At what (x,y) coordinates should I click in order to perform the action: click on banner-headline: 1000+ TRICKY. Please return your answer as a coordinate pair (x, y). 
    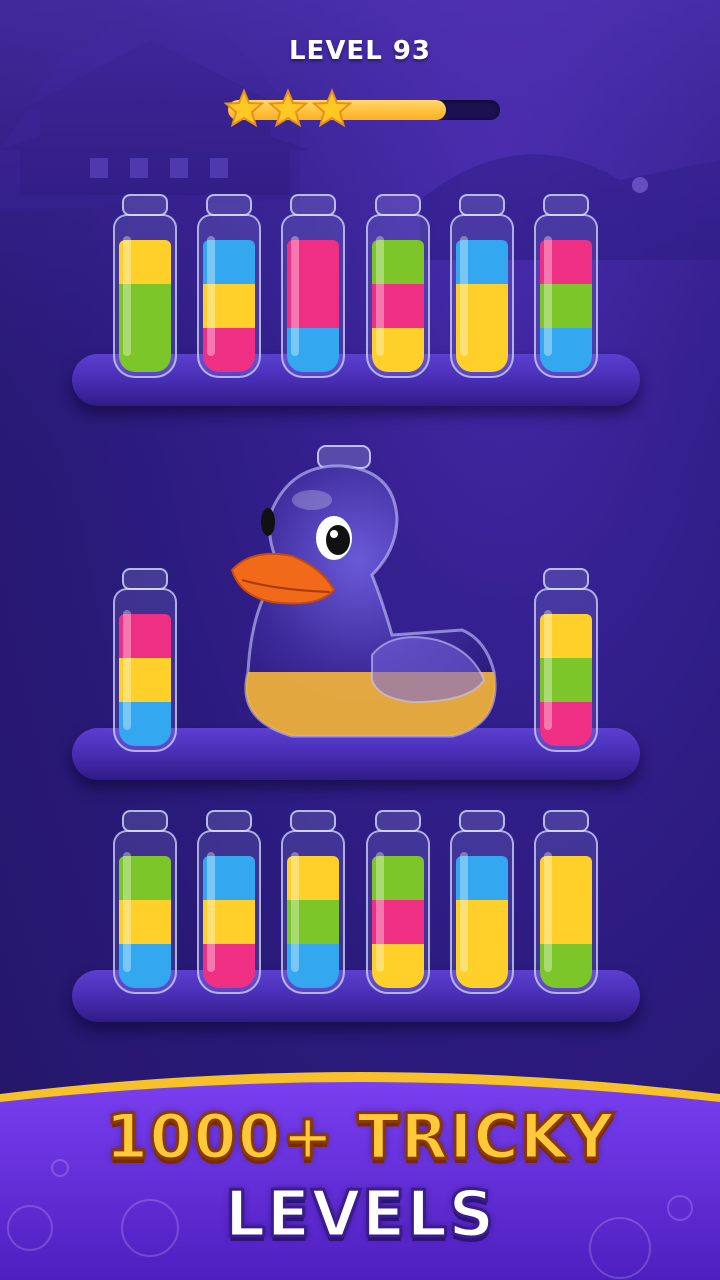
    Looking at the image, I should click on (360, 1137).